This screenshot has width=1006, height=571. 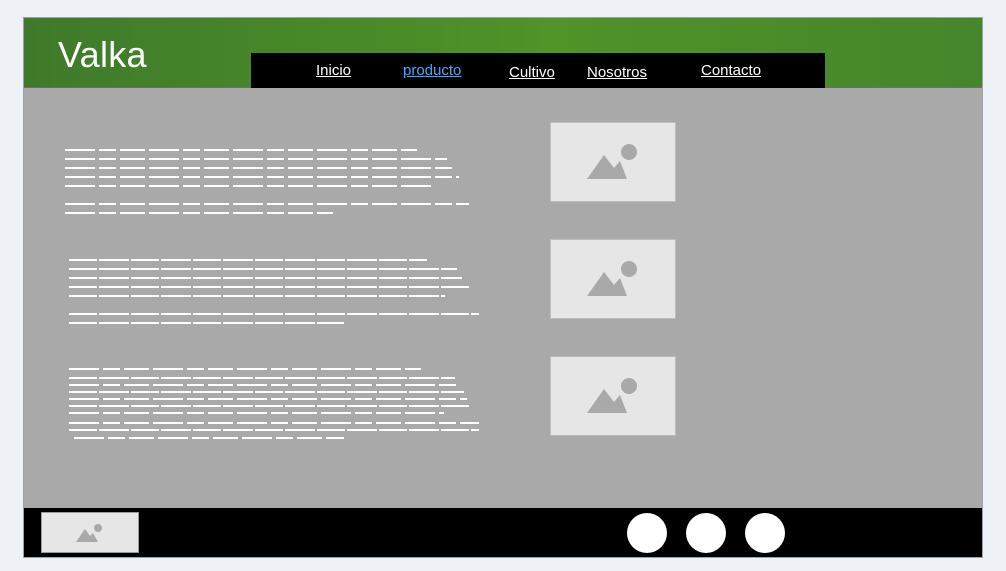 What do you see at coordinates (731, 70) in the screenshot?
I see `nav-link-contacto: Contacto` at bounding box center [731, 70].